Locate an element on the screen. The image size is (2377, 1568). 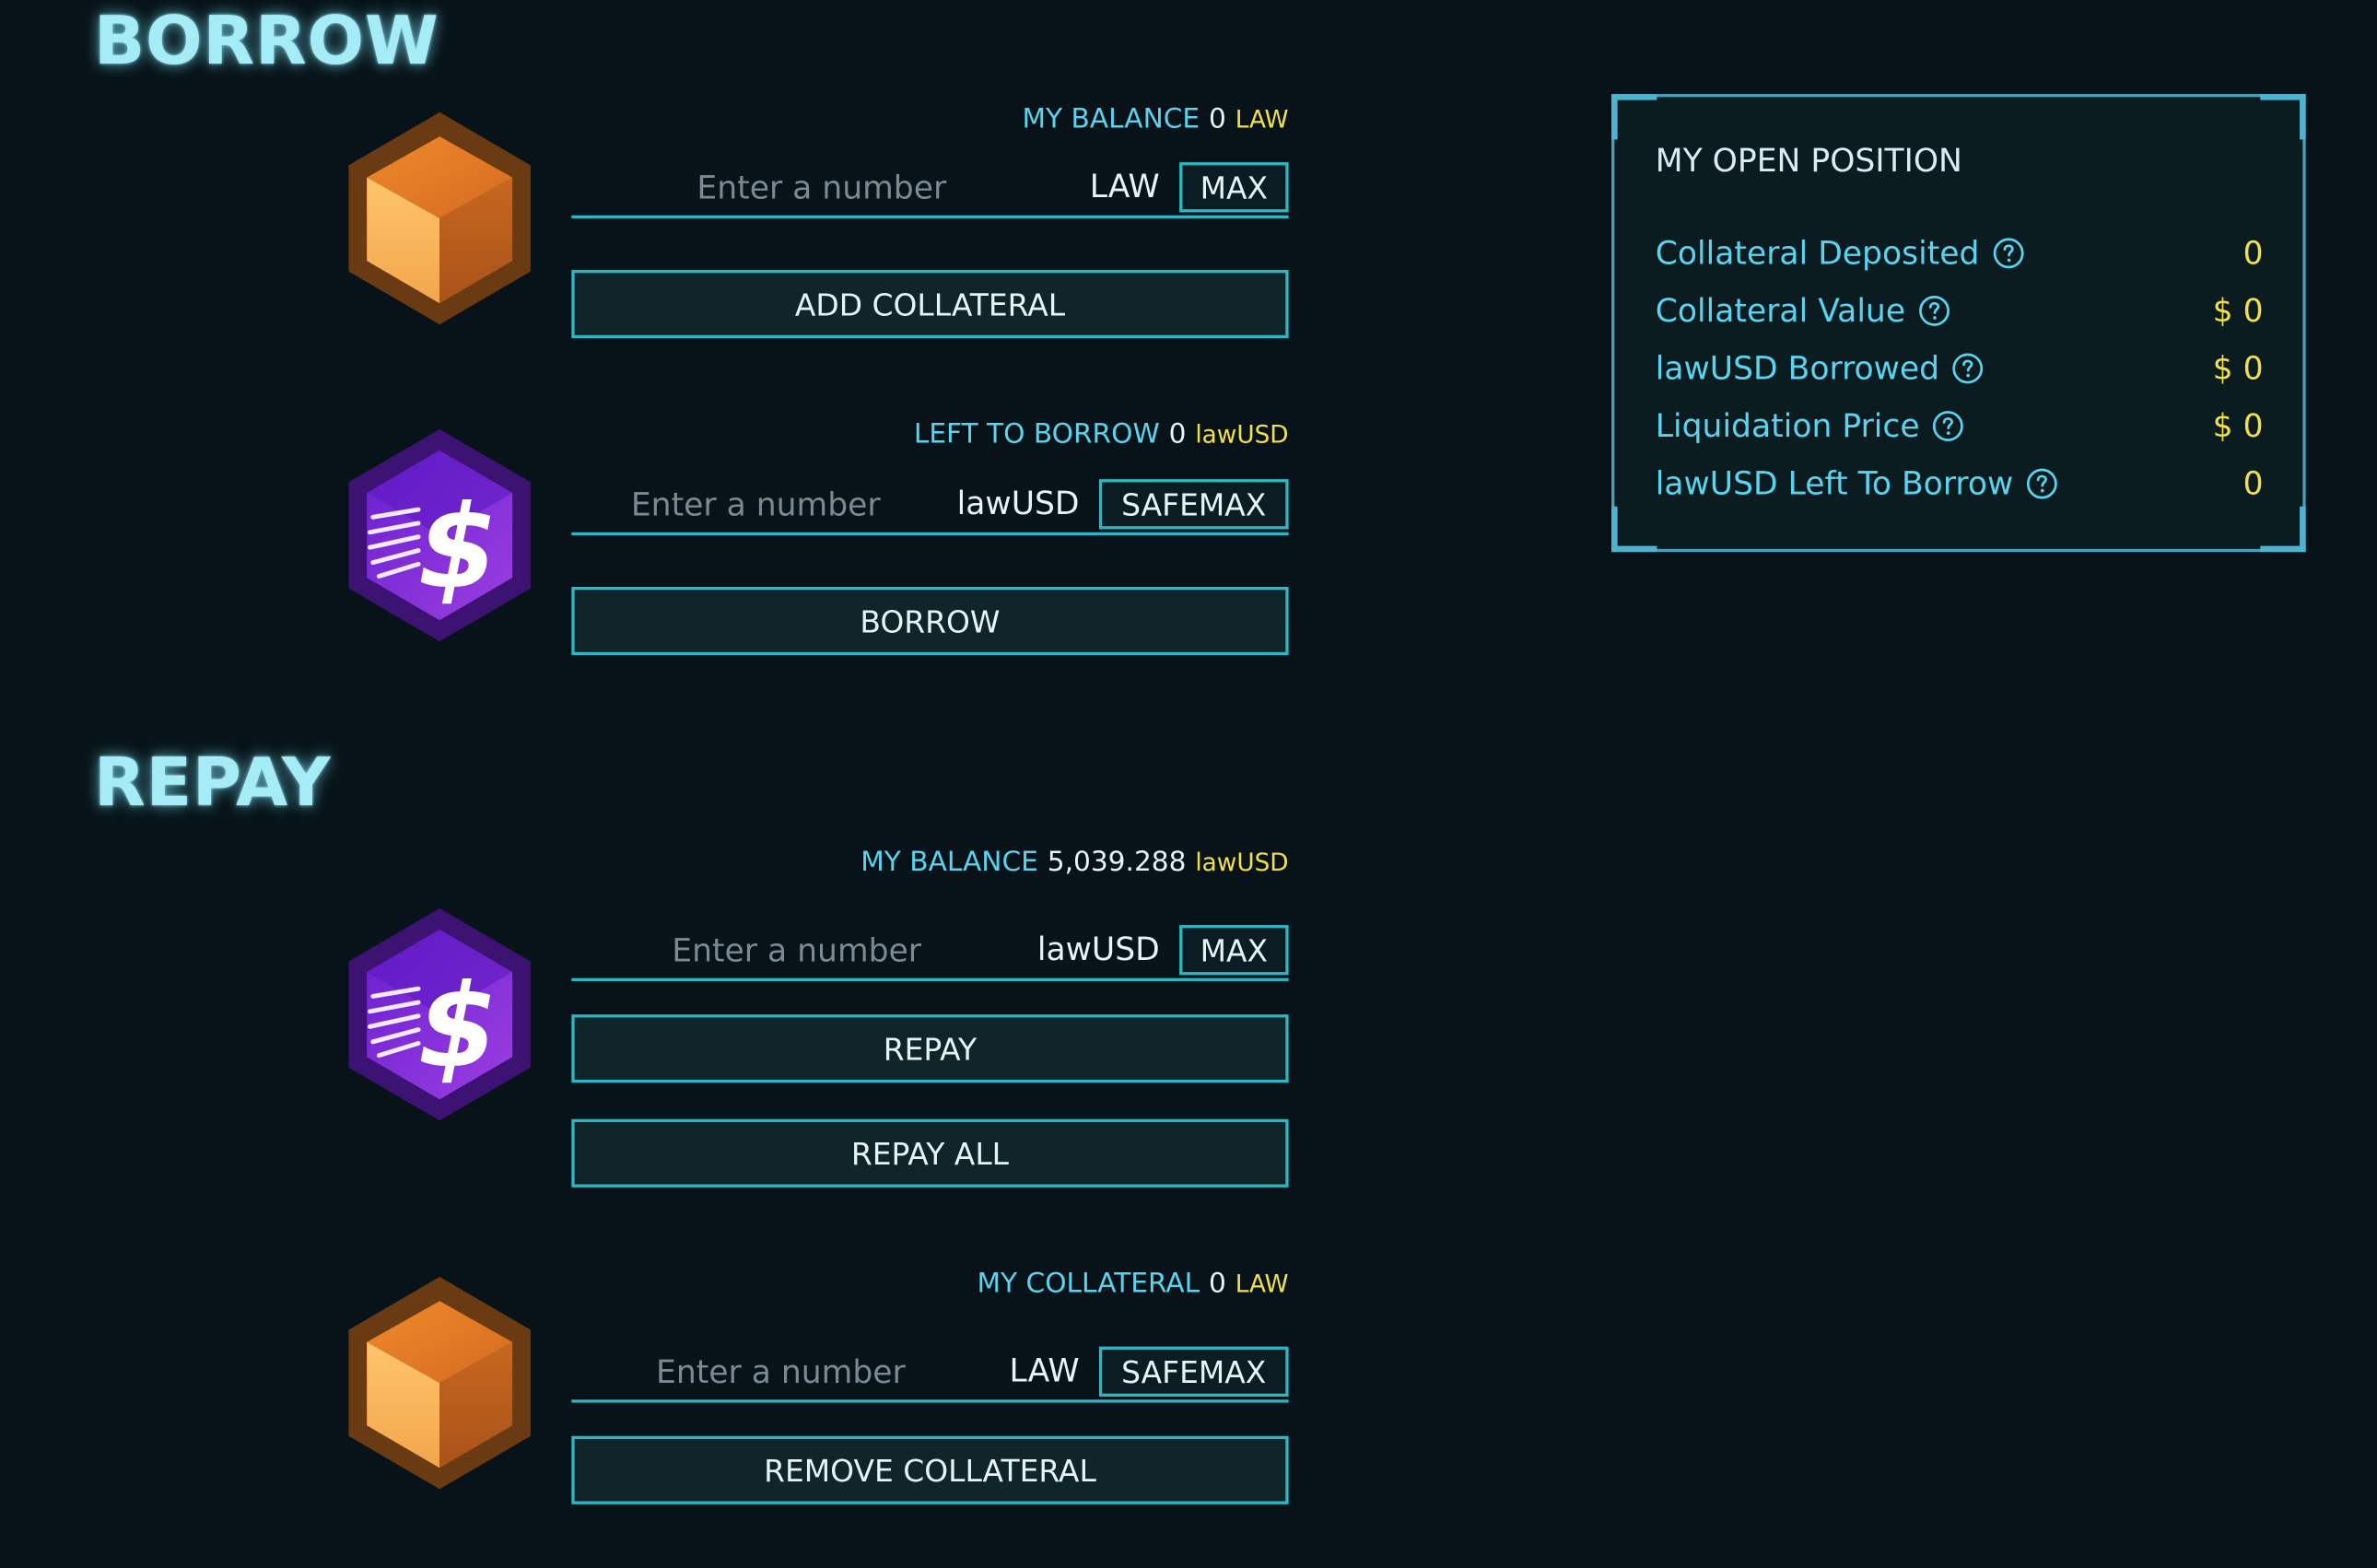
position-row-lawusd-left-to-borrow: lawUSD Left To Borrow 0 is located at coordinates (1960, 484).